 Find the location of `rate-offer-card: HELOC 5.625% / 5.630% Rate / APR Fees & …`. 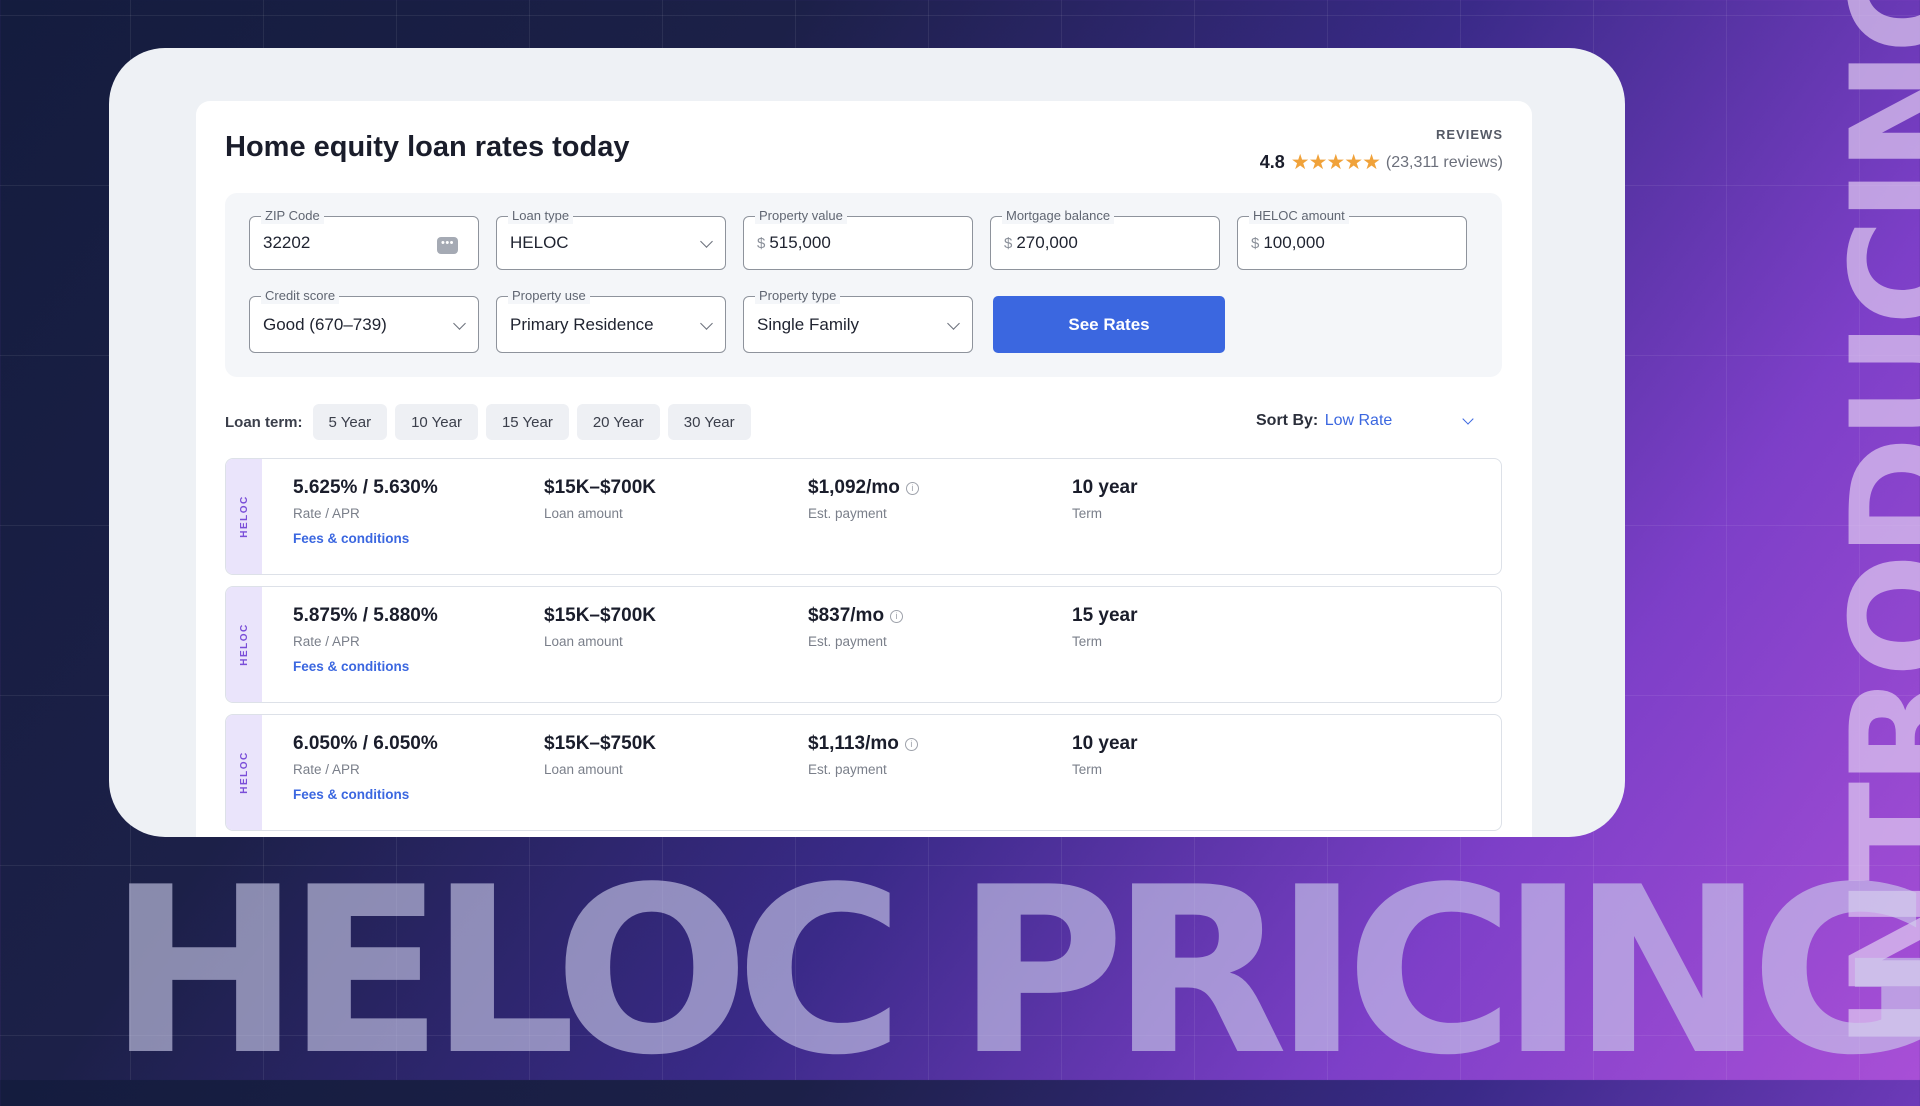

rate-offer-card: HELOC 5.625% / 5.630% Rate / APR Fees & … is located at coordinates (863, 516).